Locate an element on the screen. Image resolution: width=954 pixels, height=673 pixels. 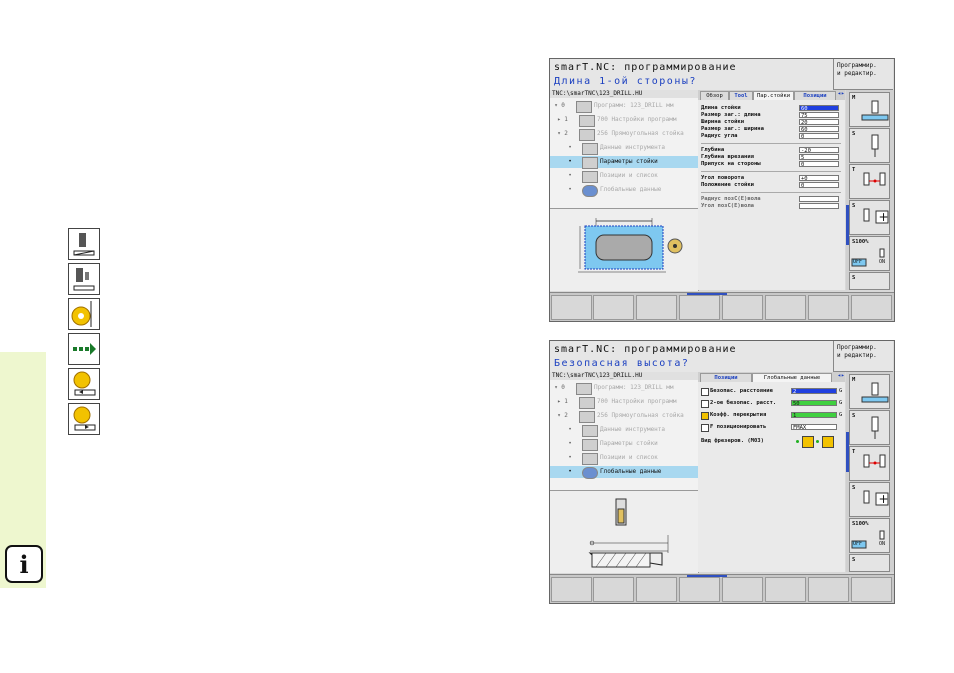
global-flag: G is located at coordinates (841, 403).